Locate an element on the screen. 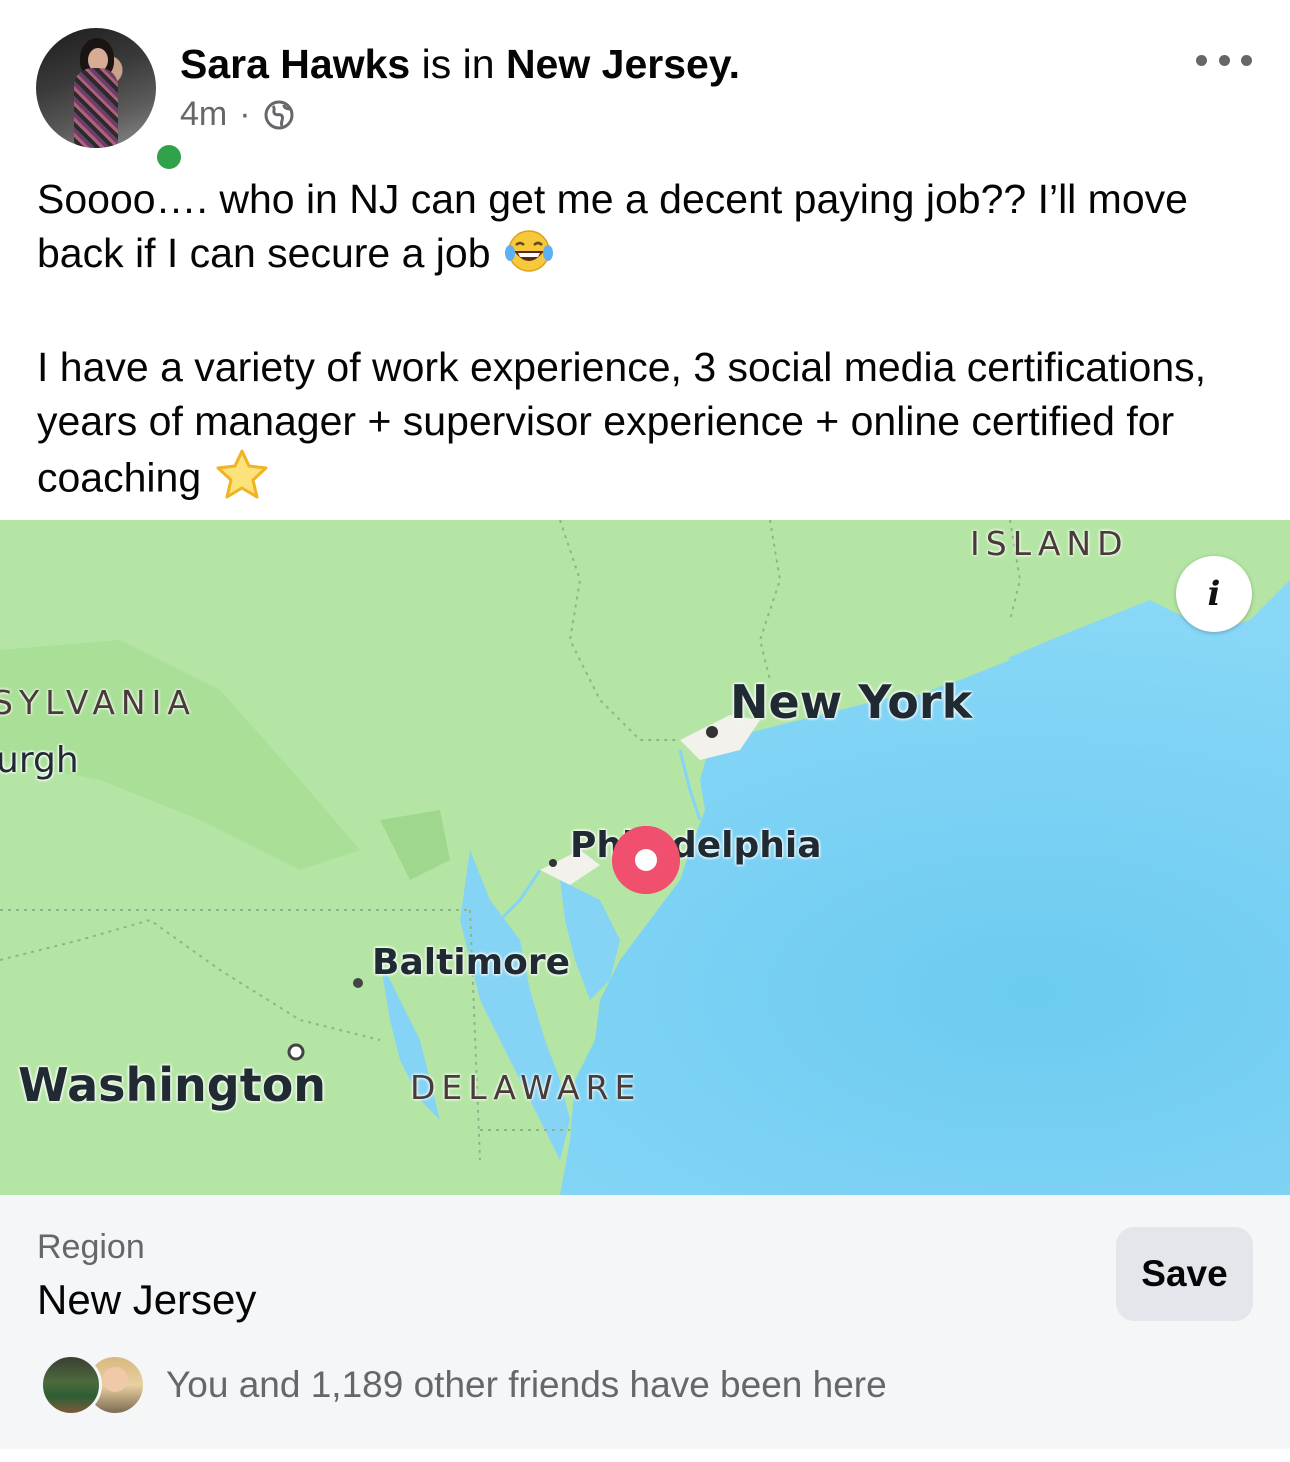  map-info-icon: i is located at coordinates (1214, 594).